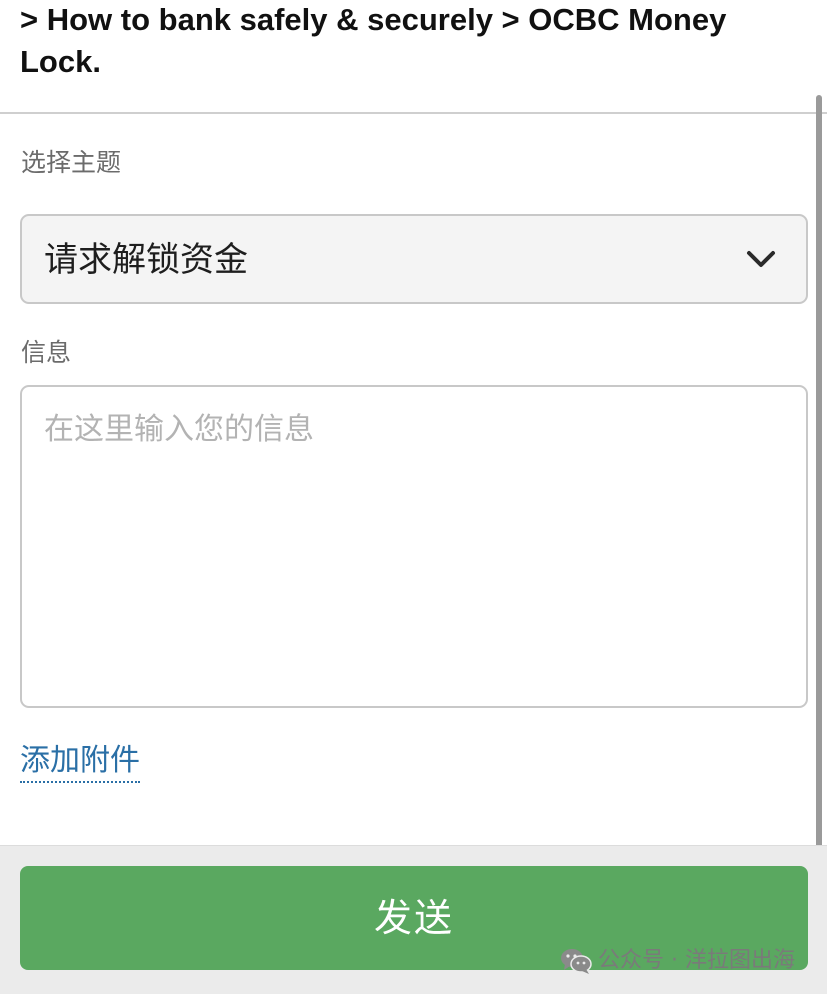 The height and width of the screenshot is (994, 827). I want to click on topic-select: 请求解锁资金, so click(414, 259).